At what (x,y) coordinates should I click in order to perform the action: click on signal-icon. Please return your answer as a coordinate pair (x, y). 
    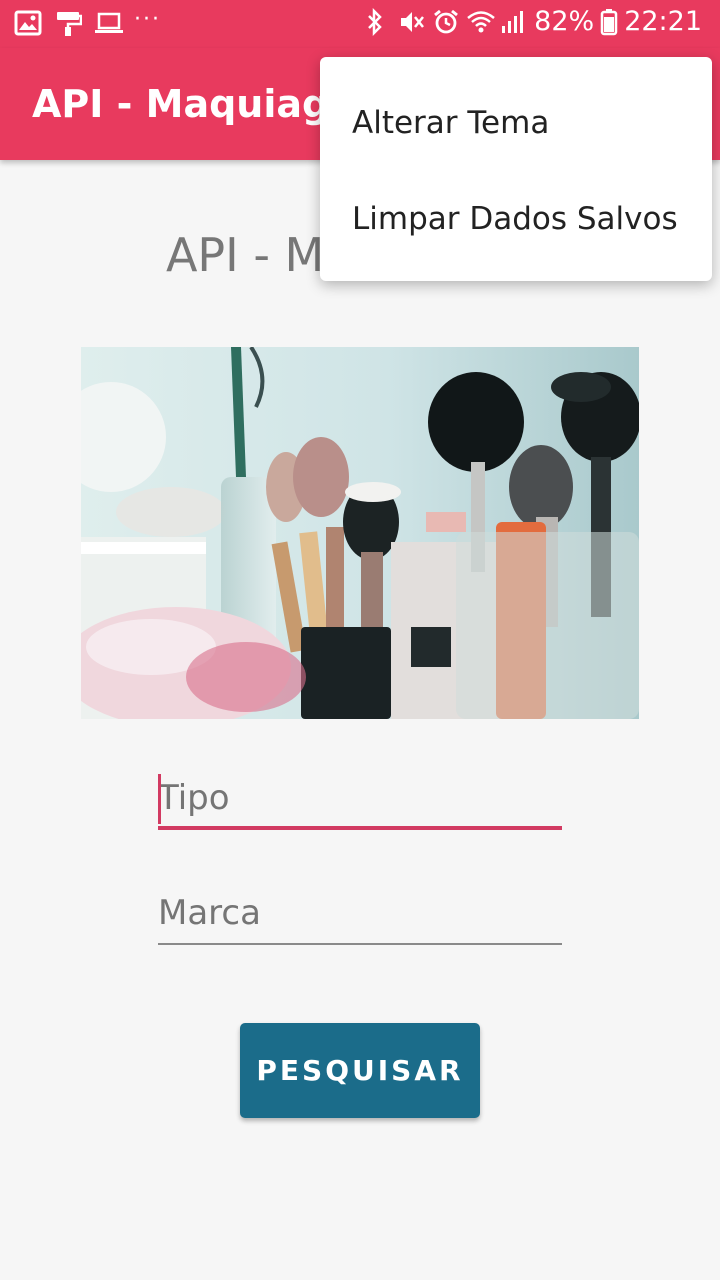
    Looking at the image, I should click on (514, 22).